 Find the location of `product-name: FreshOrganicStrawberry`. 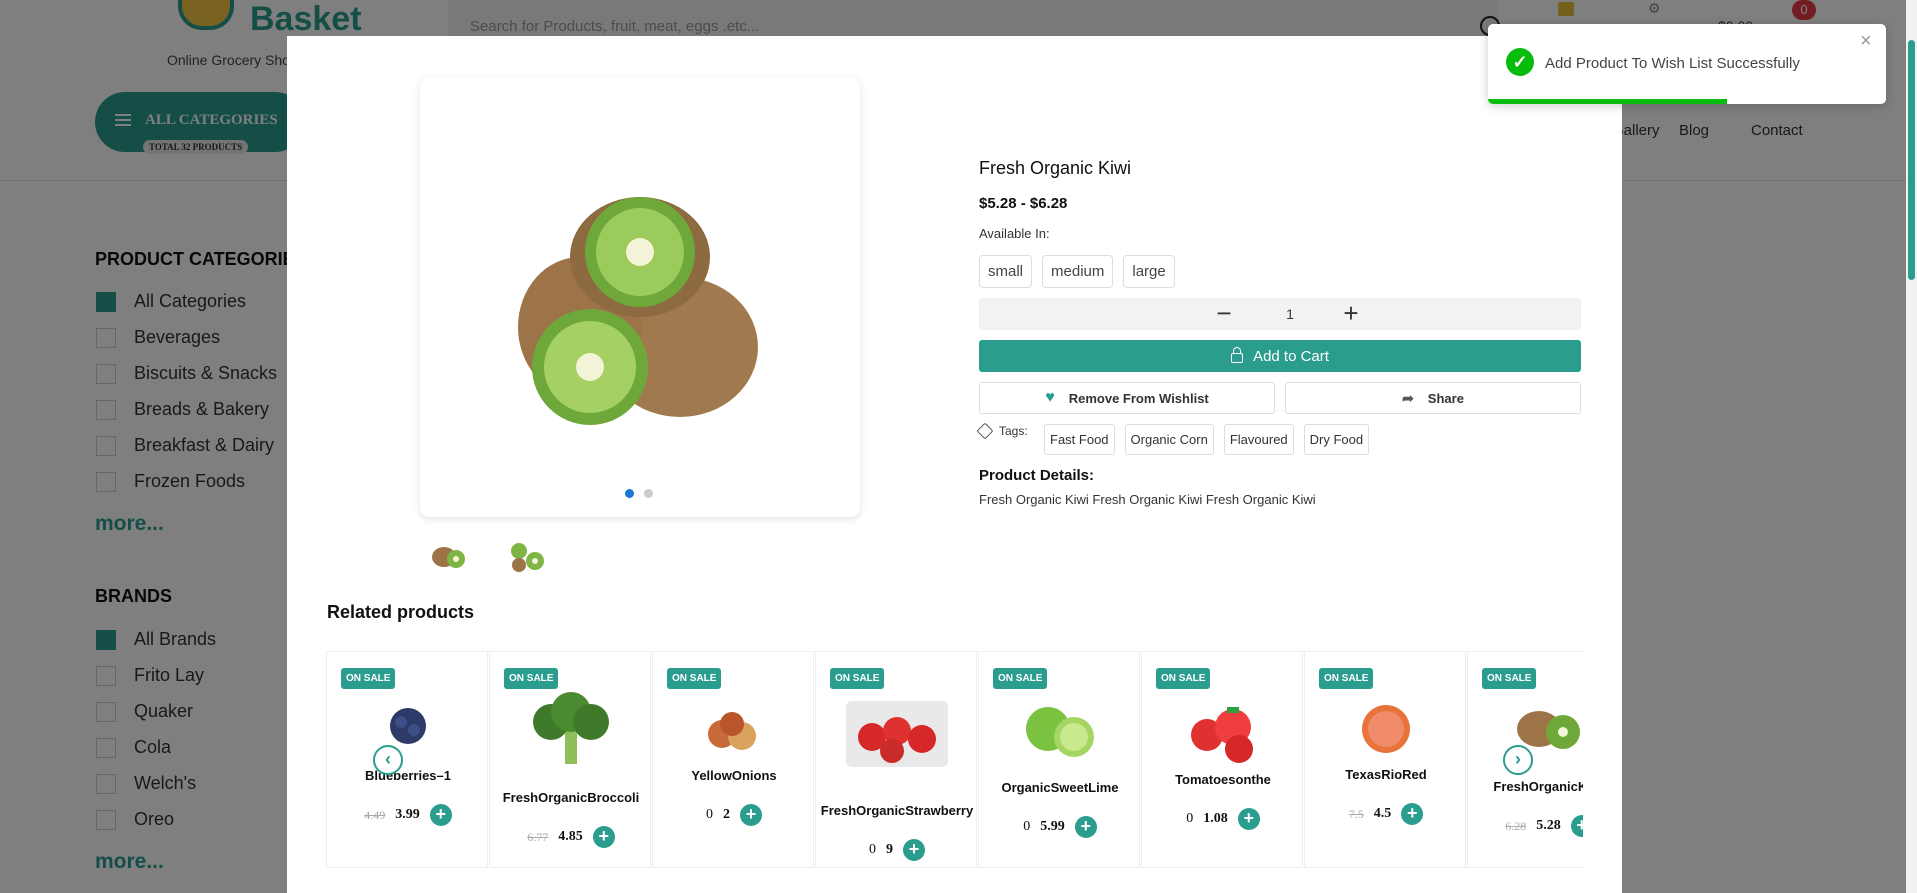

product-name: FreshOrganicStrawberry is located at coordinates (897, 810).